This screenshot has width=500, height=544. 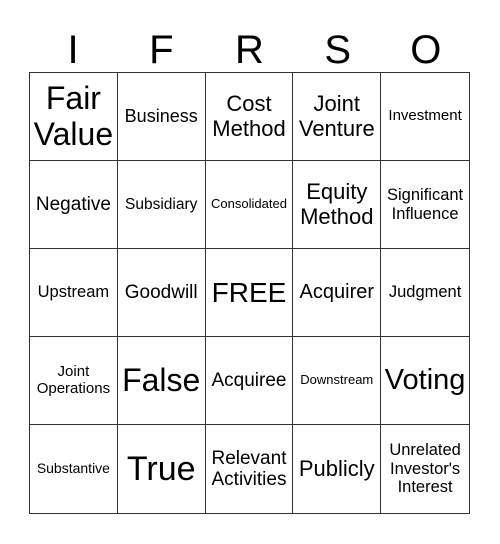 What do you see at coordinates (337, 50) in the screenshot?
I see `header-letter: S` at bounding box center [337, 50].